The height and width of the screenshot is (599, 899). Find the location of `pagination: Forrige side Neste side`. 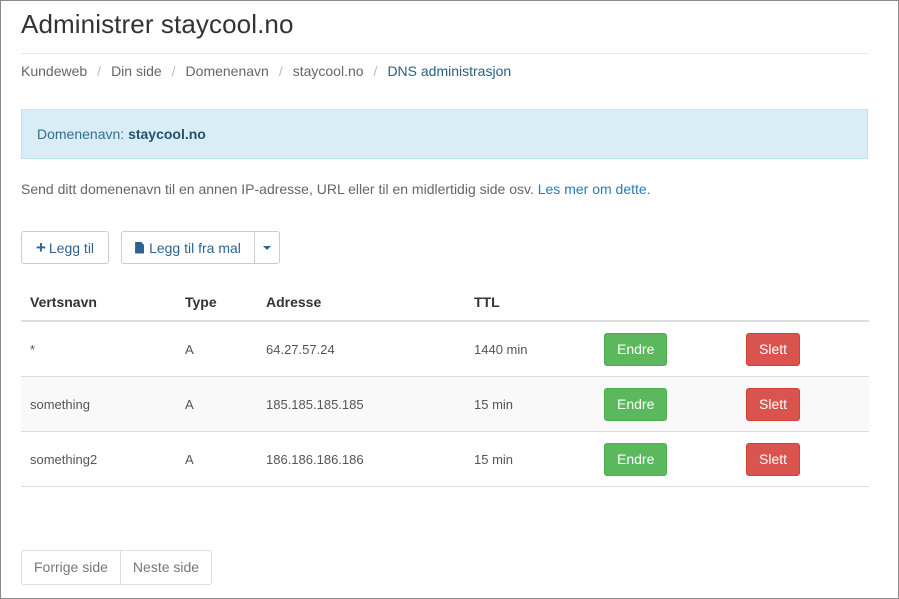

pagination: Forrige side Neste side is located at coordinates (117, 567).